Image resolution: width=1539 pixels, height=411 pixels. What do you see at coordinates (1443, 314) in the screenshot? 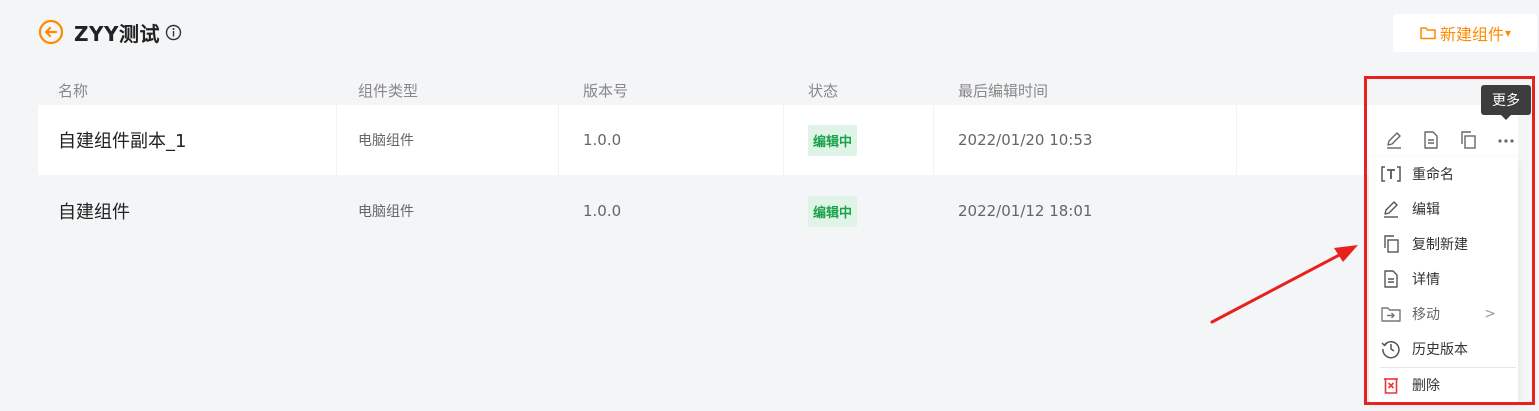
I see `menu-item-move: 移动 >` at bounding box center [1443, 314].